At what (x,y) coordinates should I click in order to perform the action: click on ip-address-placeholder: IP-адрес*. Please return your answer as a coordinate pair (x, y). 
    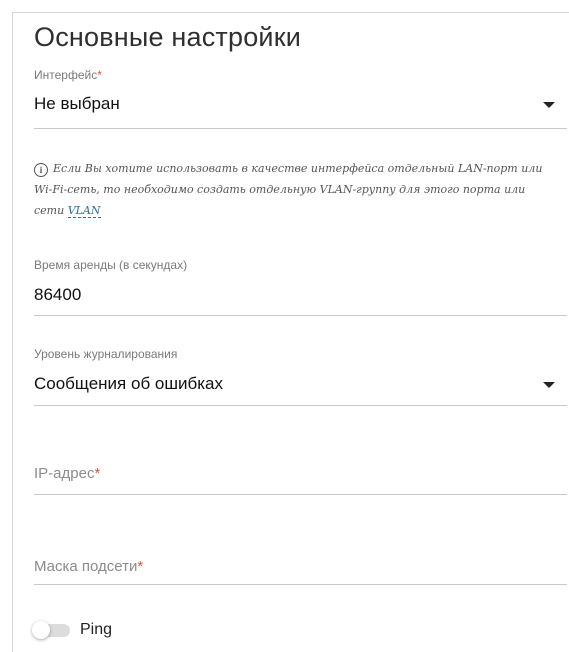
    Looking at the image, I should click on (67, 473).